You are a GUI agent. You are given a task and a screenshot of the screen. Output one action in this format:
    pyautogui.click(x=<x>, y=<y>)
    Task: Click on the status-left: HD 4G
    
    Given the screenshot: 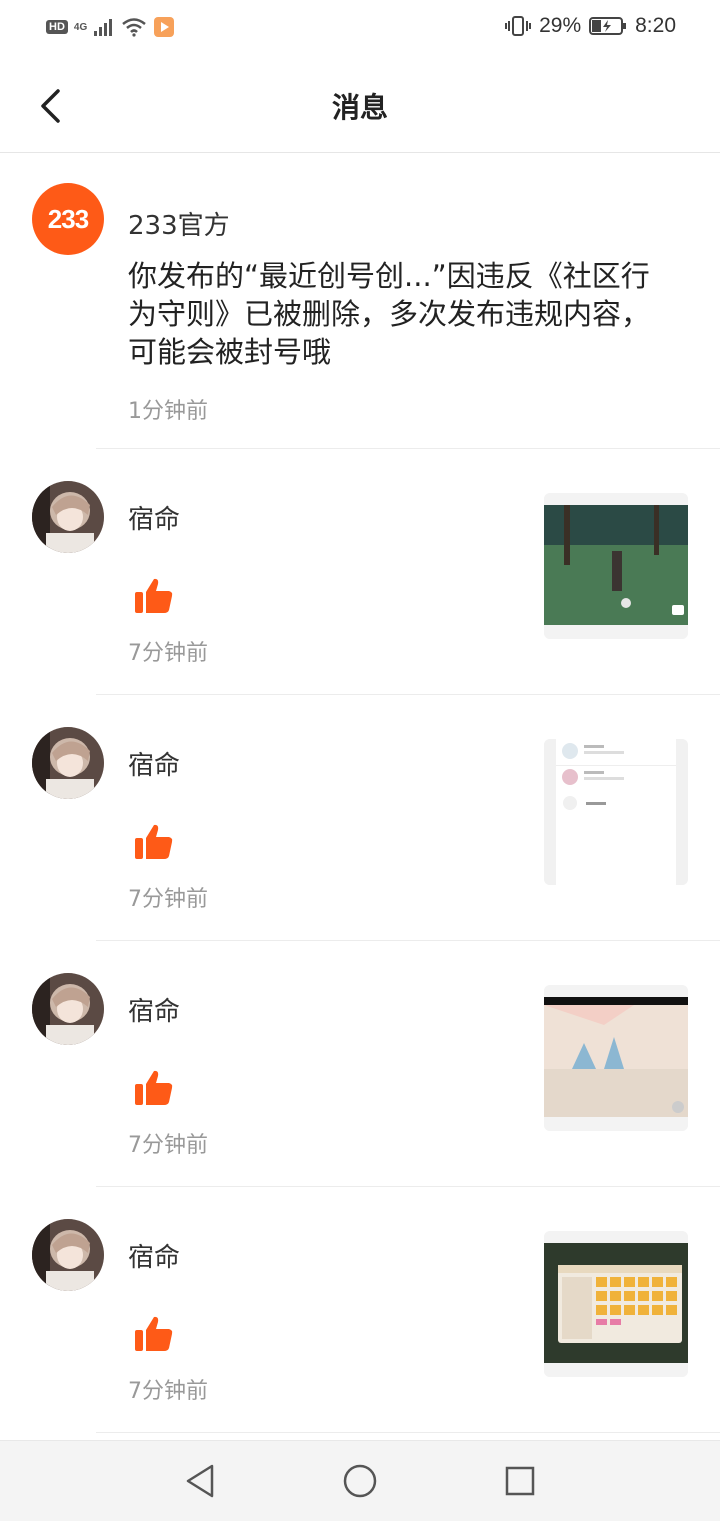 What is the action you would take?
    pyautogui.click(x=110, y=27)
    